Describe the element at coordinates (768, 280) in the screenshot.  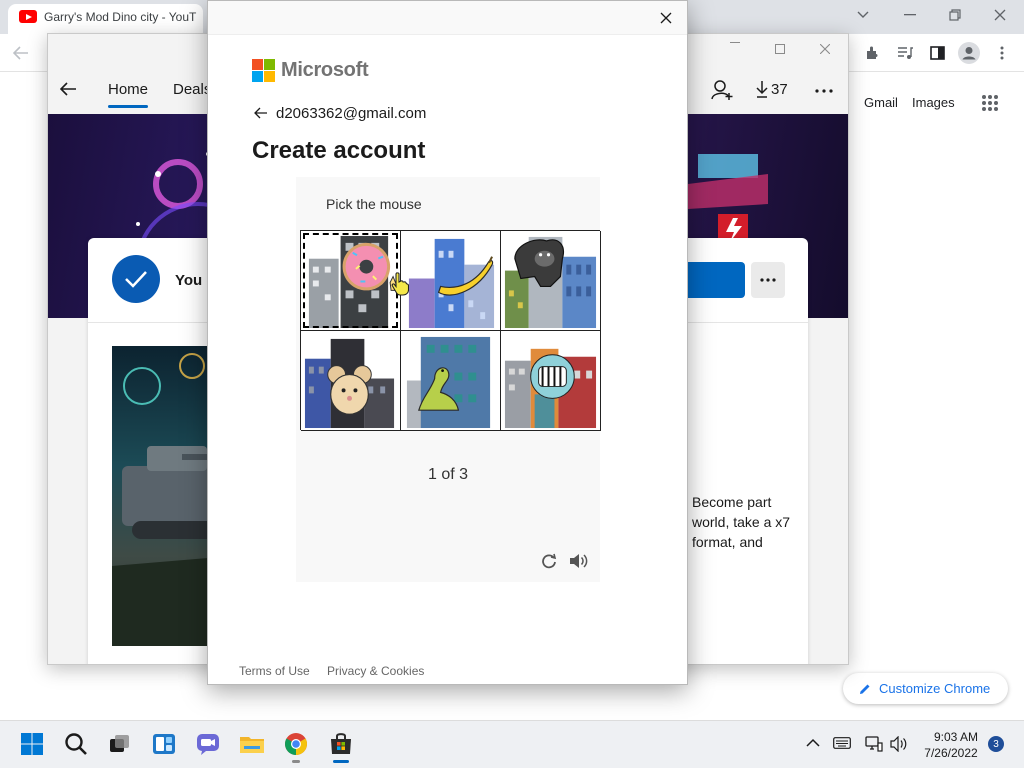
I see `store-more-options-button` at that location.